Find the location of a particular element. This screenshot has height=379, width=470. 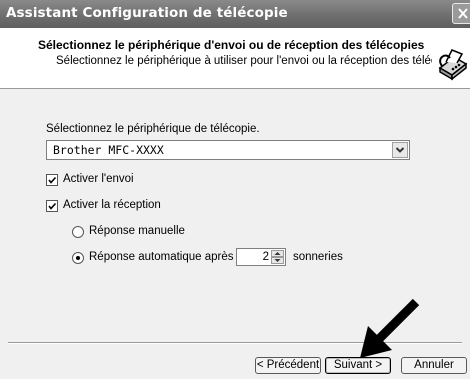

window-title: Assistant Configuration de télécopie is located at coordinates (147, 13).